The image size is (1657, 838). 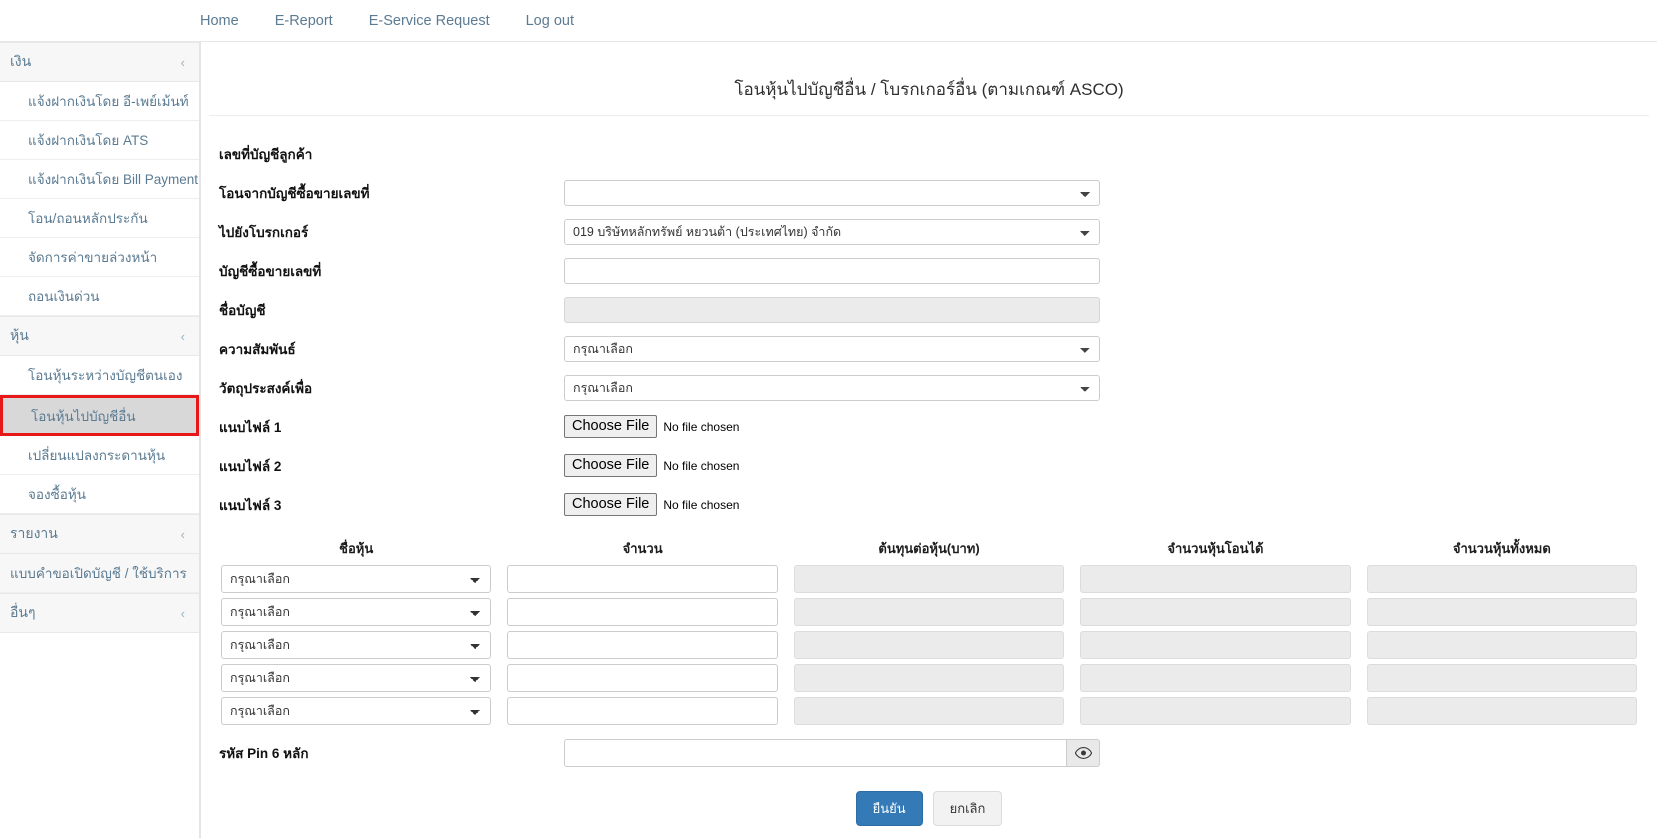 What do you see at coordinates (99, 534) in the screenshot?
I see `sidebar-group-report: รายงาน ‹` at bounding box center [99, 534].